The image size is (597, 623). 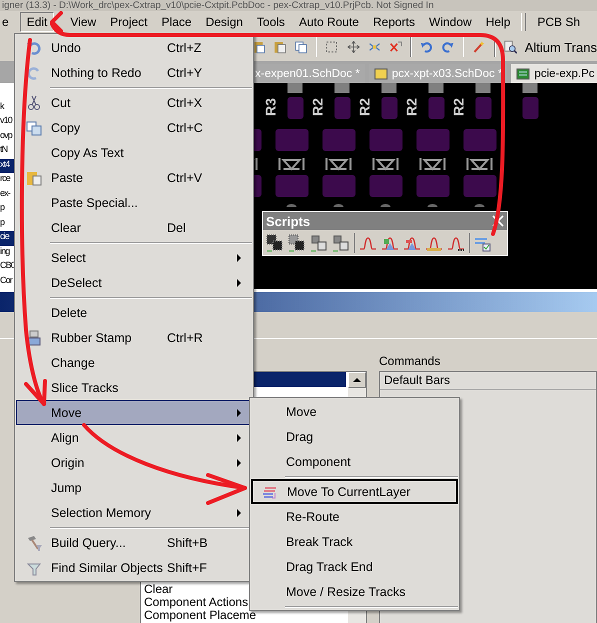 What do you see at coordinates (7, 166) in the screenshot?
I see `panel-item: xt4` at bounding box center [7, 166].